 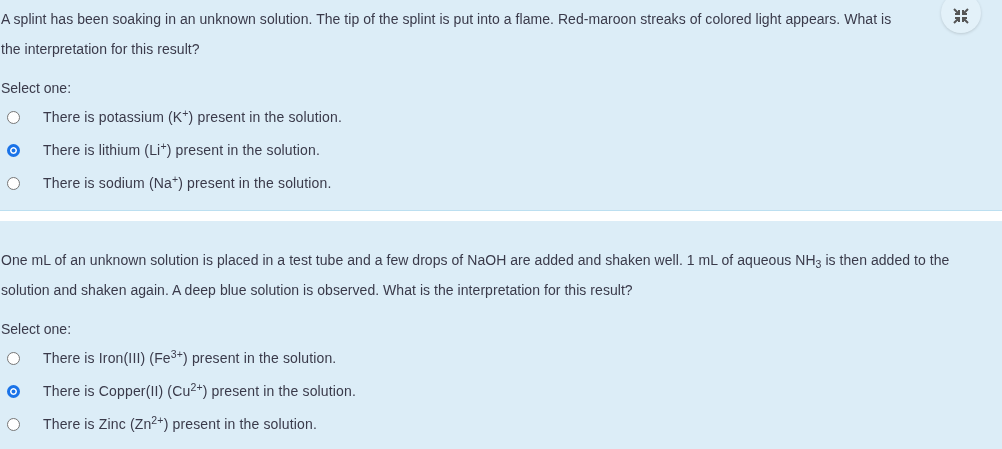 What do you see at coordinates (180, 424) in the screenshot?
I see `option-label: There is Zinc (Zn$^{2+}$) present in the solution.` at bounding box center [180, 424].